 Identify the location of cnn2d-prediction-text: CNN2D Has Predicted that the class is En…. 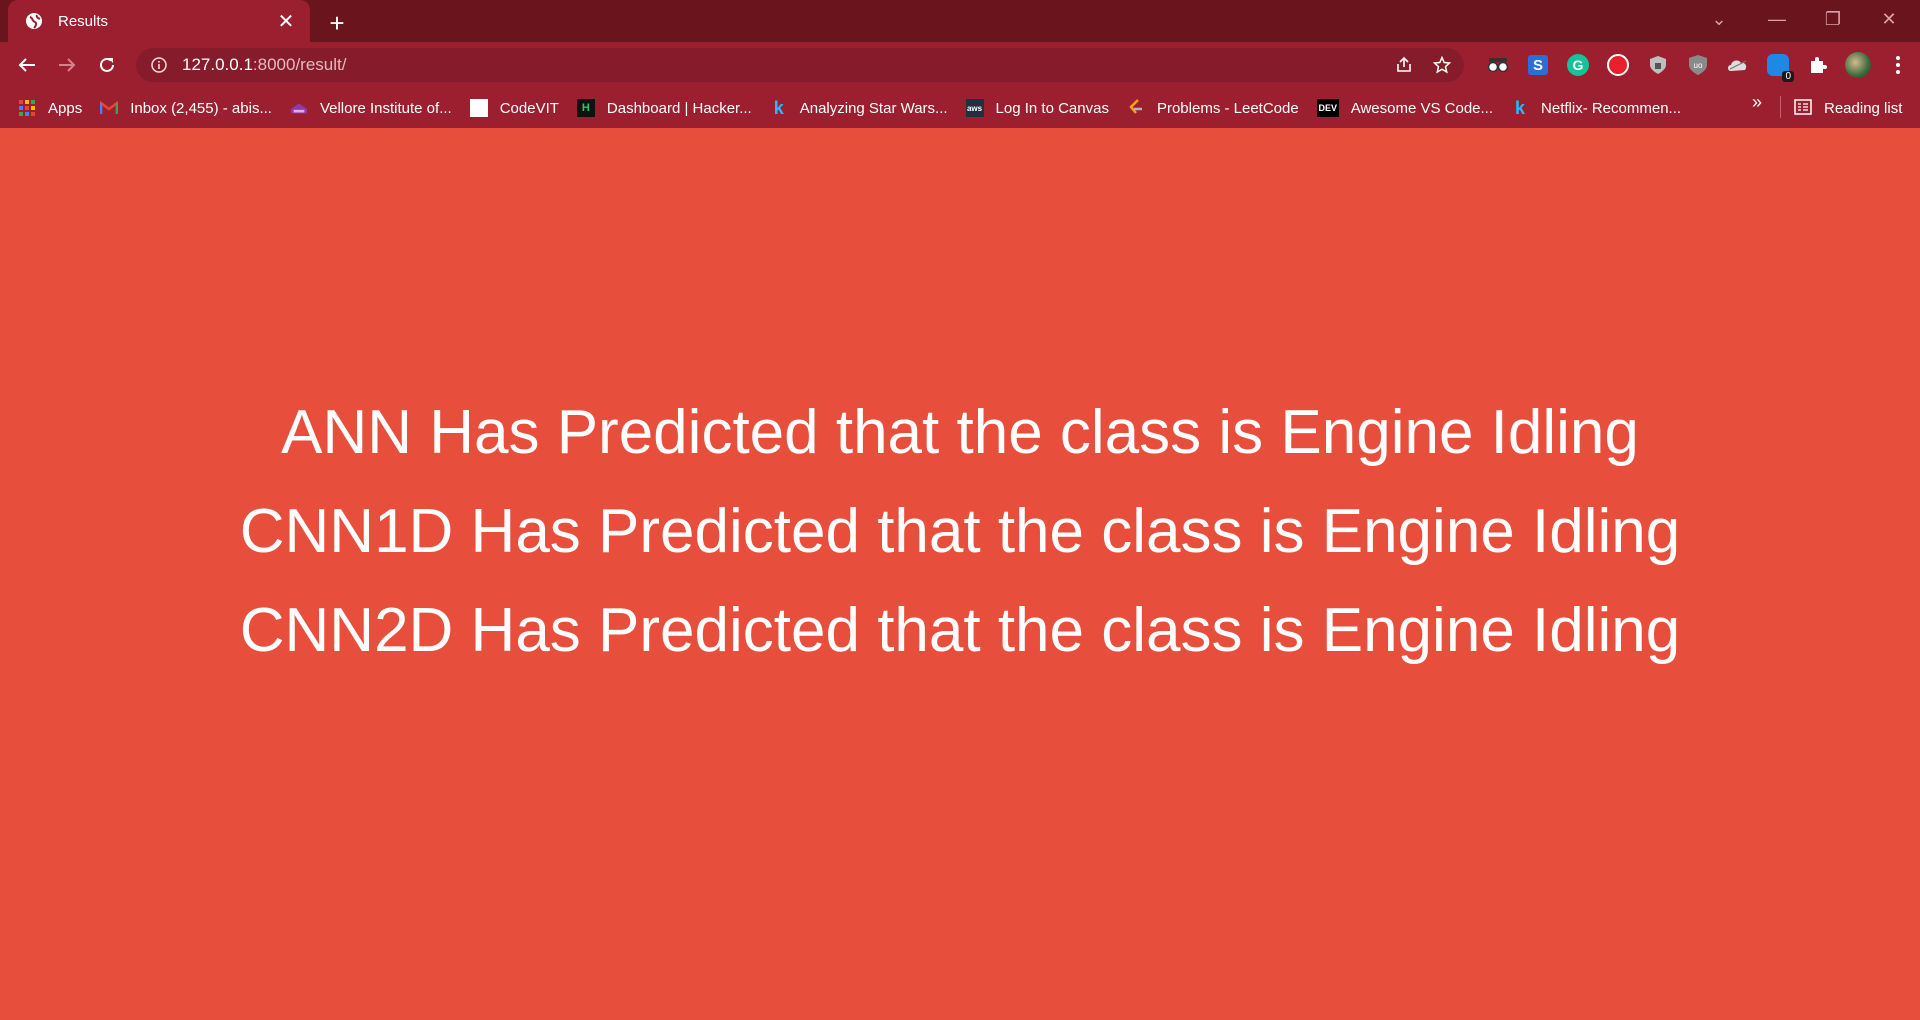
(960, 630).